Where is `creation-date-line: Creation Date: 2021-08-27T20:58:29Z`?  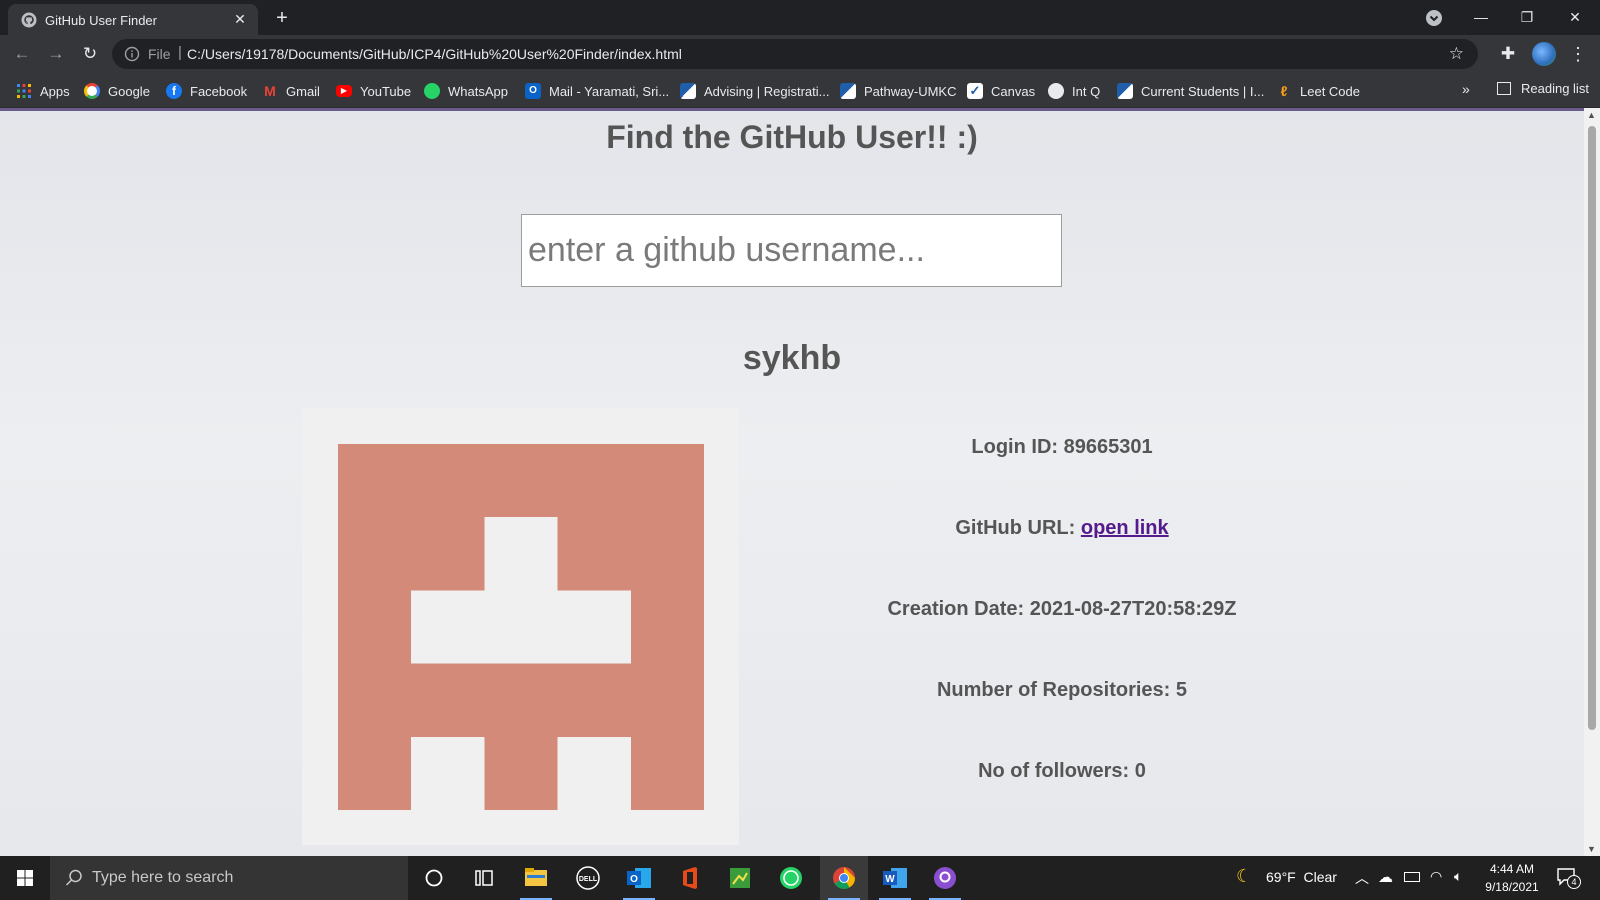
creation-date-line: Creation Date: 2021-08-27T20:58:29Z is located at coordinates (1062, 609).